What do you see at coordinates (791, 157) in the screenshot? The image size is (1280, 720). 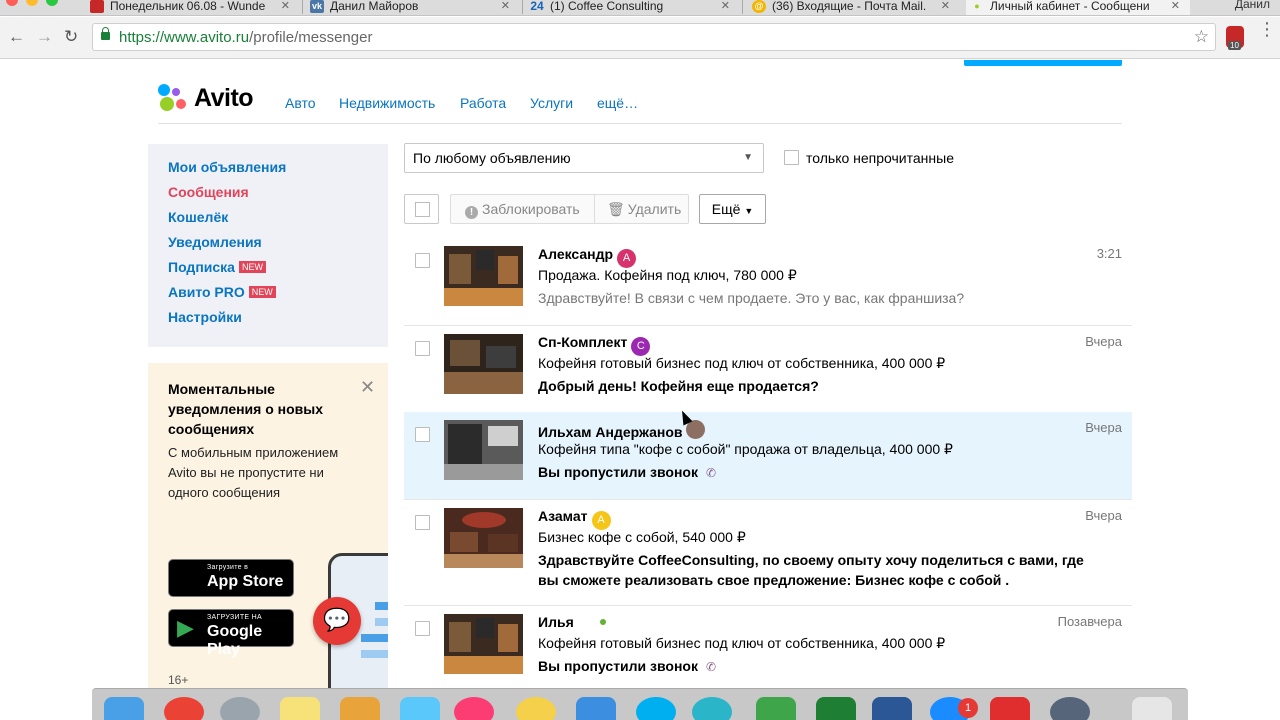 I see `unread-only-checkbox` at bounding box center [791, 157].